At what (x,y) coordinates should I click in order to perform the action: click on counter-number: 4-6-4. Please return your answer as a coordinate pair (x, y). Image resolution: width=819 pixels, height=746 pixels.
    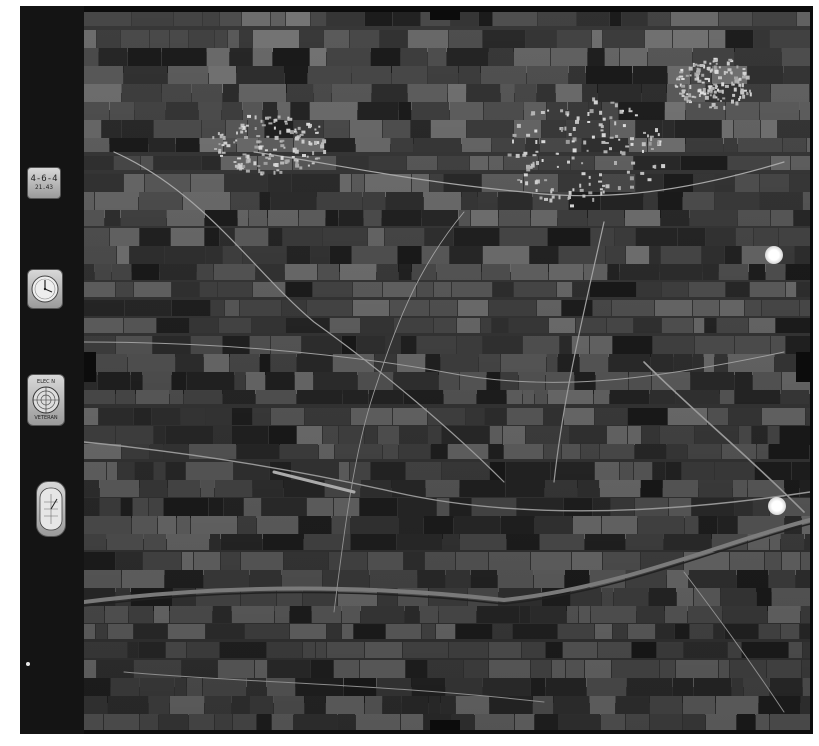
    Looking at the image, I should click on (44, 179).